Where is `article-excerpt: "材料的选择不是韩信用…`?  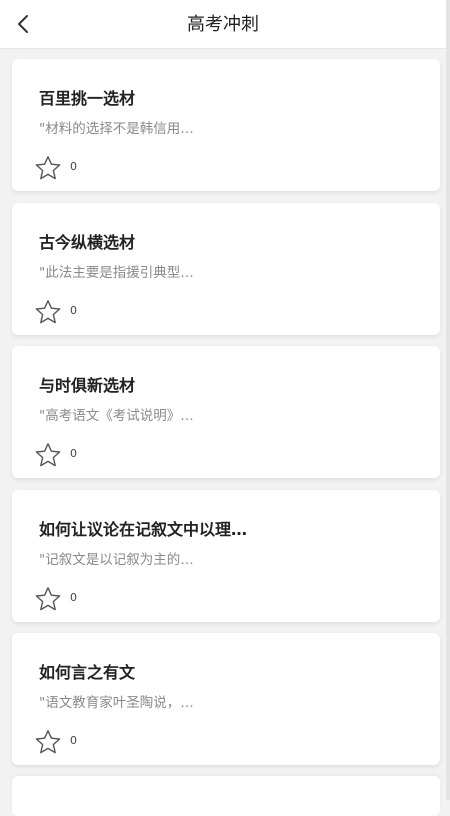 article-excerpt: "材料的选择不是韩信用… is located at coordinates (116, 129).